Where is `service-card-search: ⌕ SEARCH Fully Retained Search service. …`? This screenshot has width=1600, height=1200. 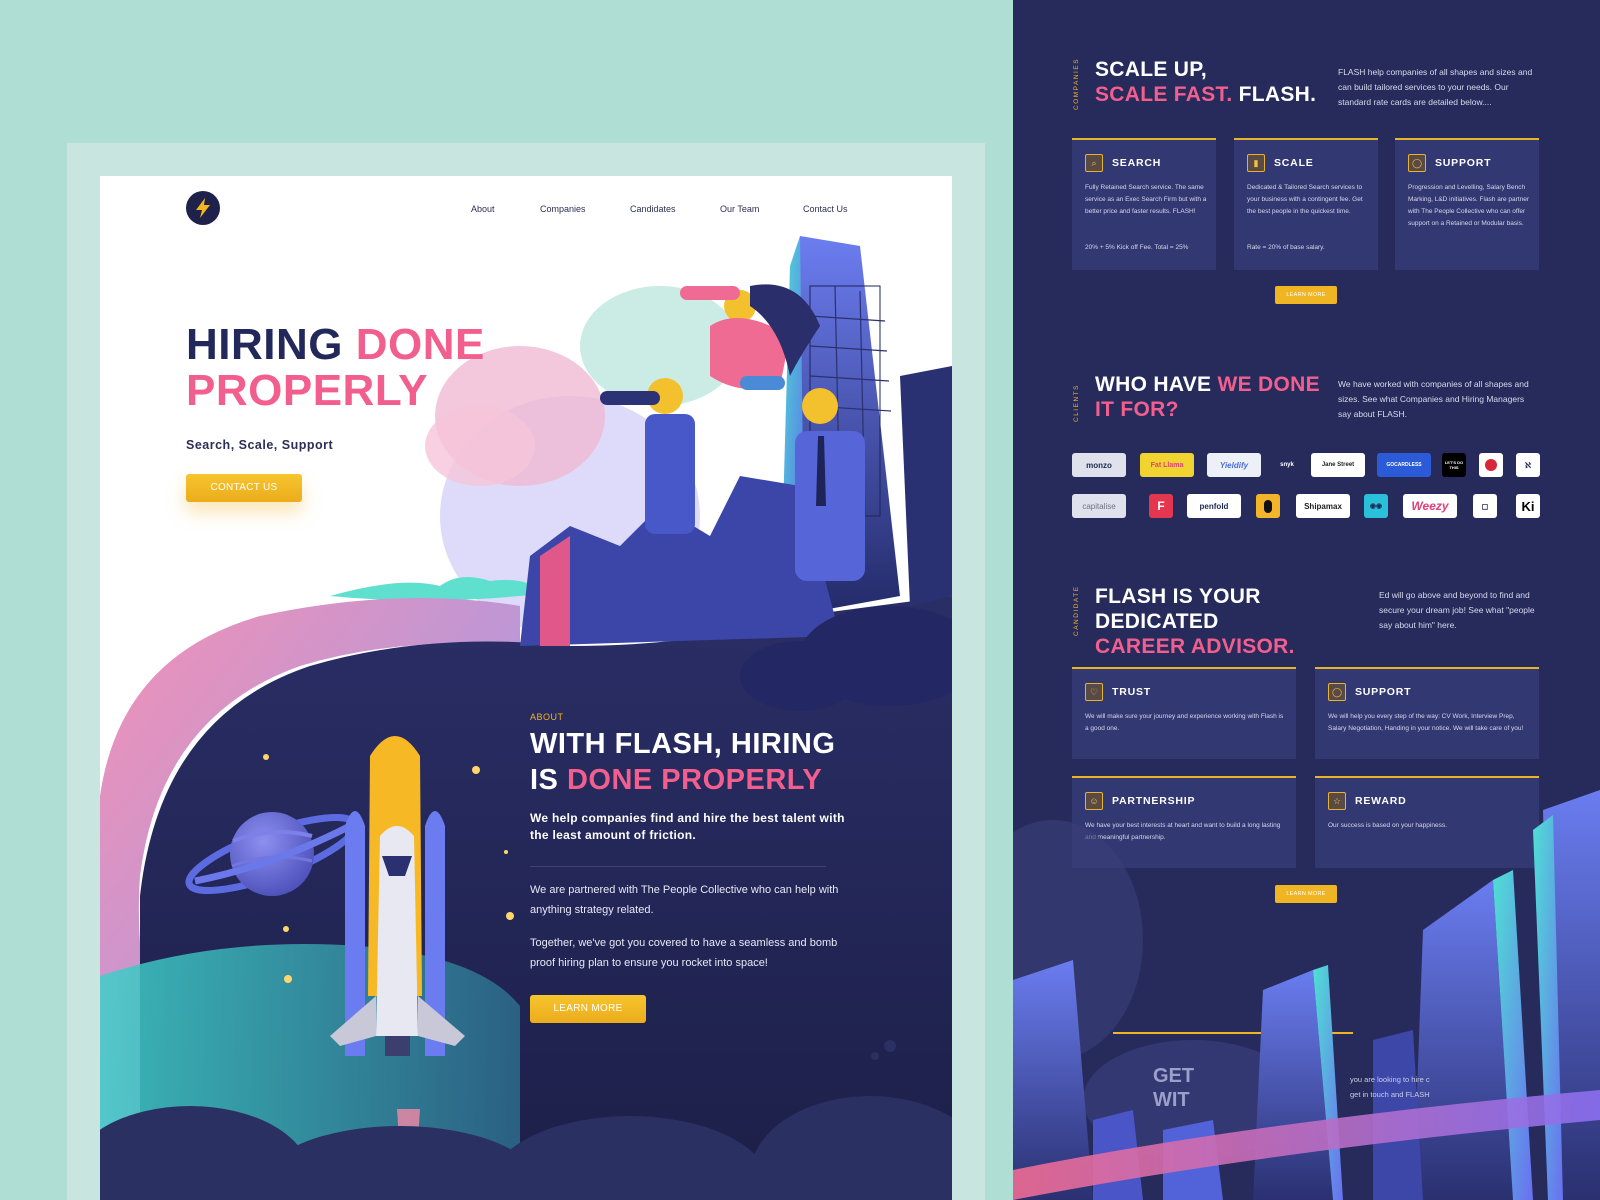
service-card-search: ⌕ SEARCH Fully Retained Search service. … is located at coordinates (1144, 204).